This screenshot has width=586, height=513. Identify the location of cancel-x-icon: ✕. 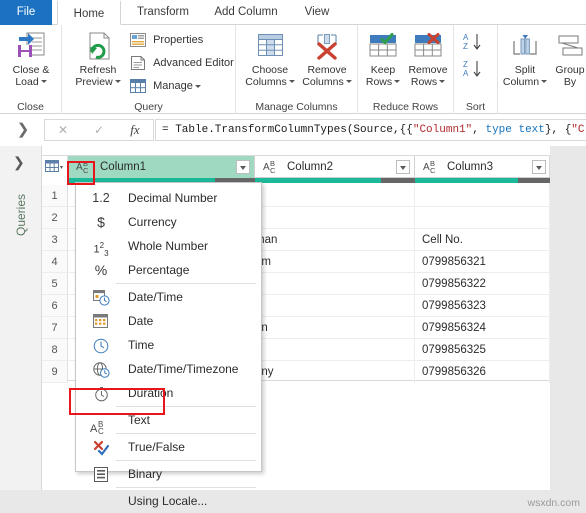
(63, 130).